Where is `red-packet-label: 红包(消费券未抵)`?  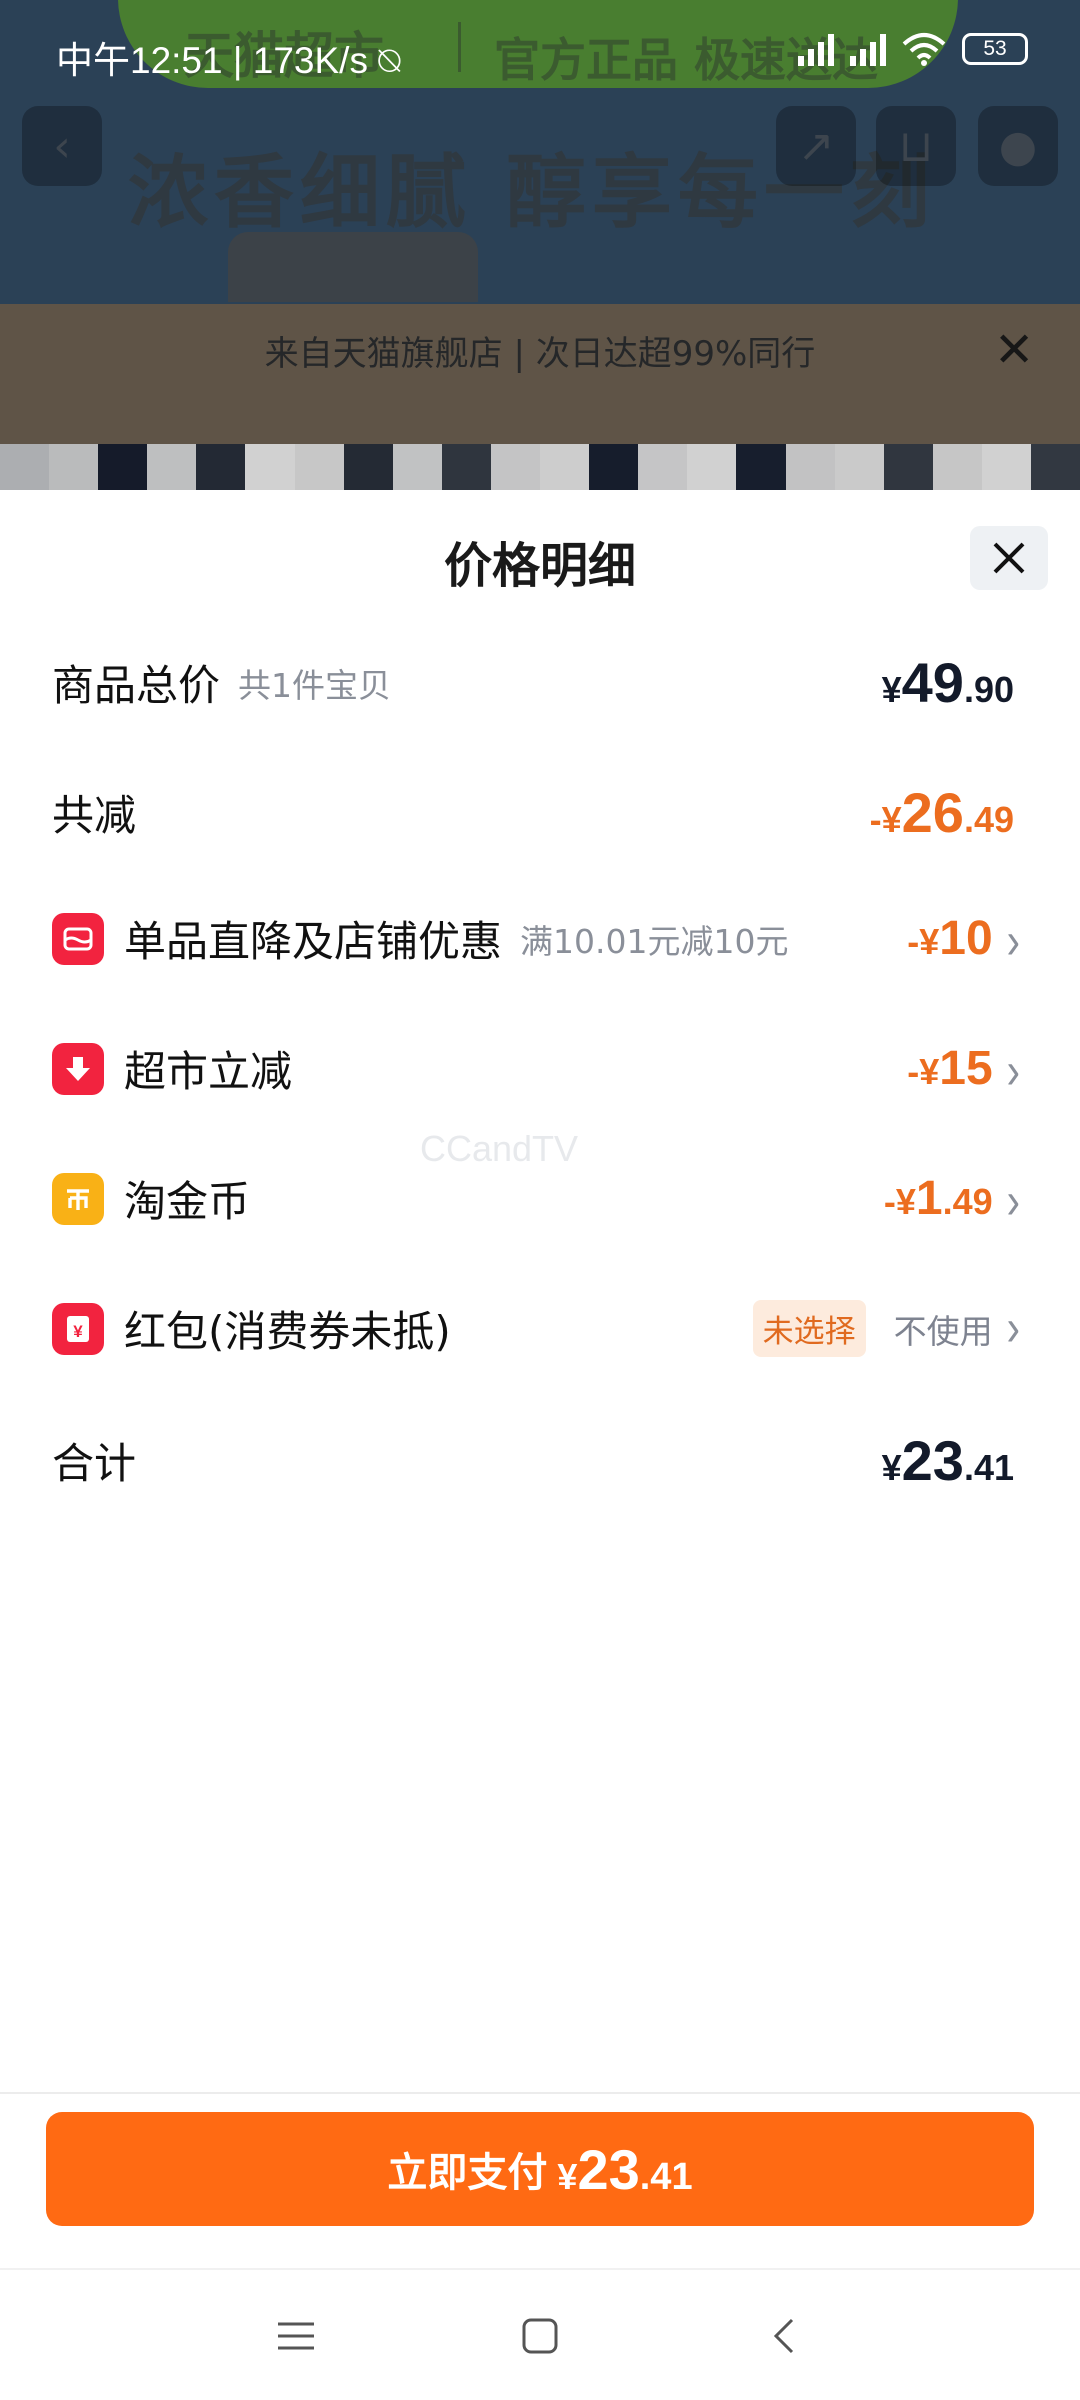 red-packet-label: 红包(消费券未抵) is located at coordinates (287, 1331).